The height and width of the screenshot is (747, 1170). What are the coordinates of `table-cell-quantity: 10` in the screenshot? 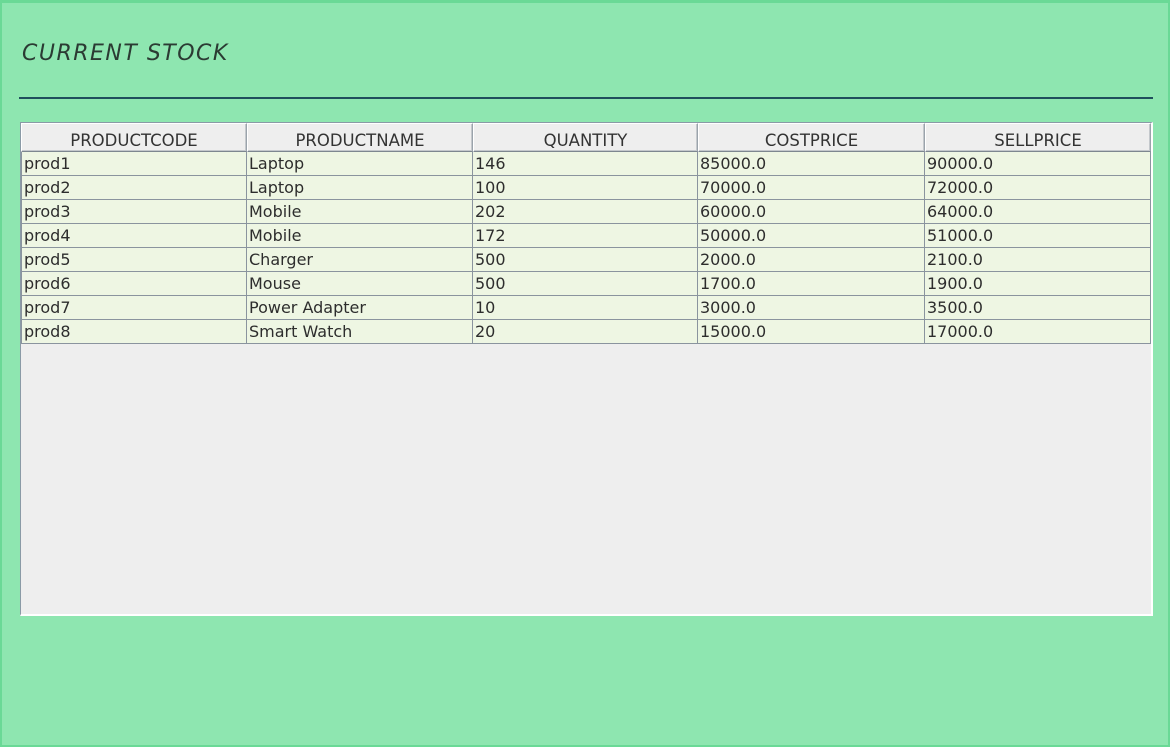 It's located at (585, 308).